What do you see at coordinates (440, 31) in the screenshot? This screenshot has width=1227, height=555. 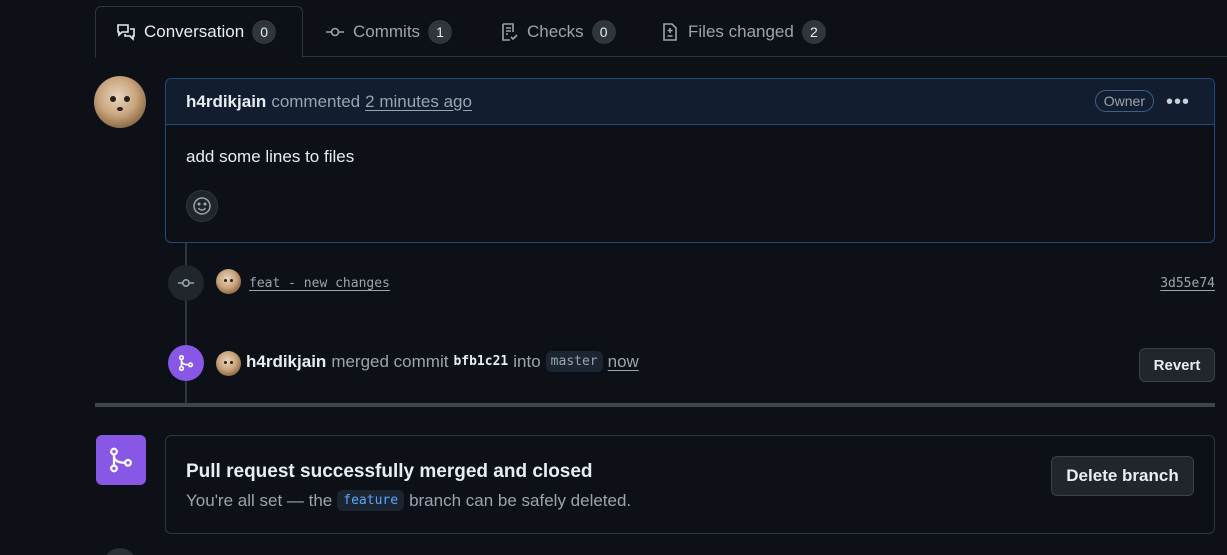 I see `tab-counter: 1` at bounding box center [440, 31].